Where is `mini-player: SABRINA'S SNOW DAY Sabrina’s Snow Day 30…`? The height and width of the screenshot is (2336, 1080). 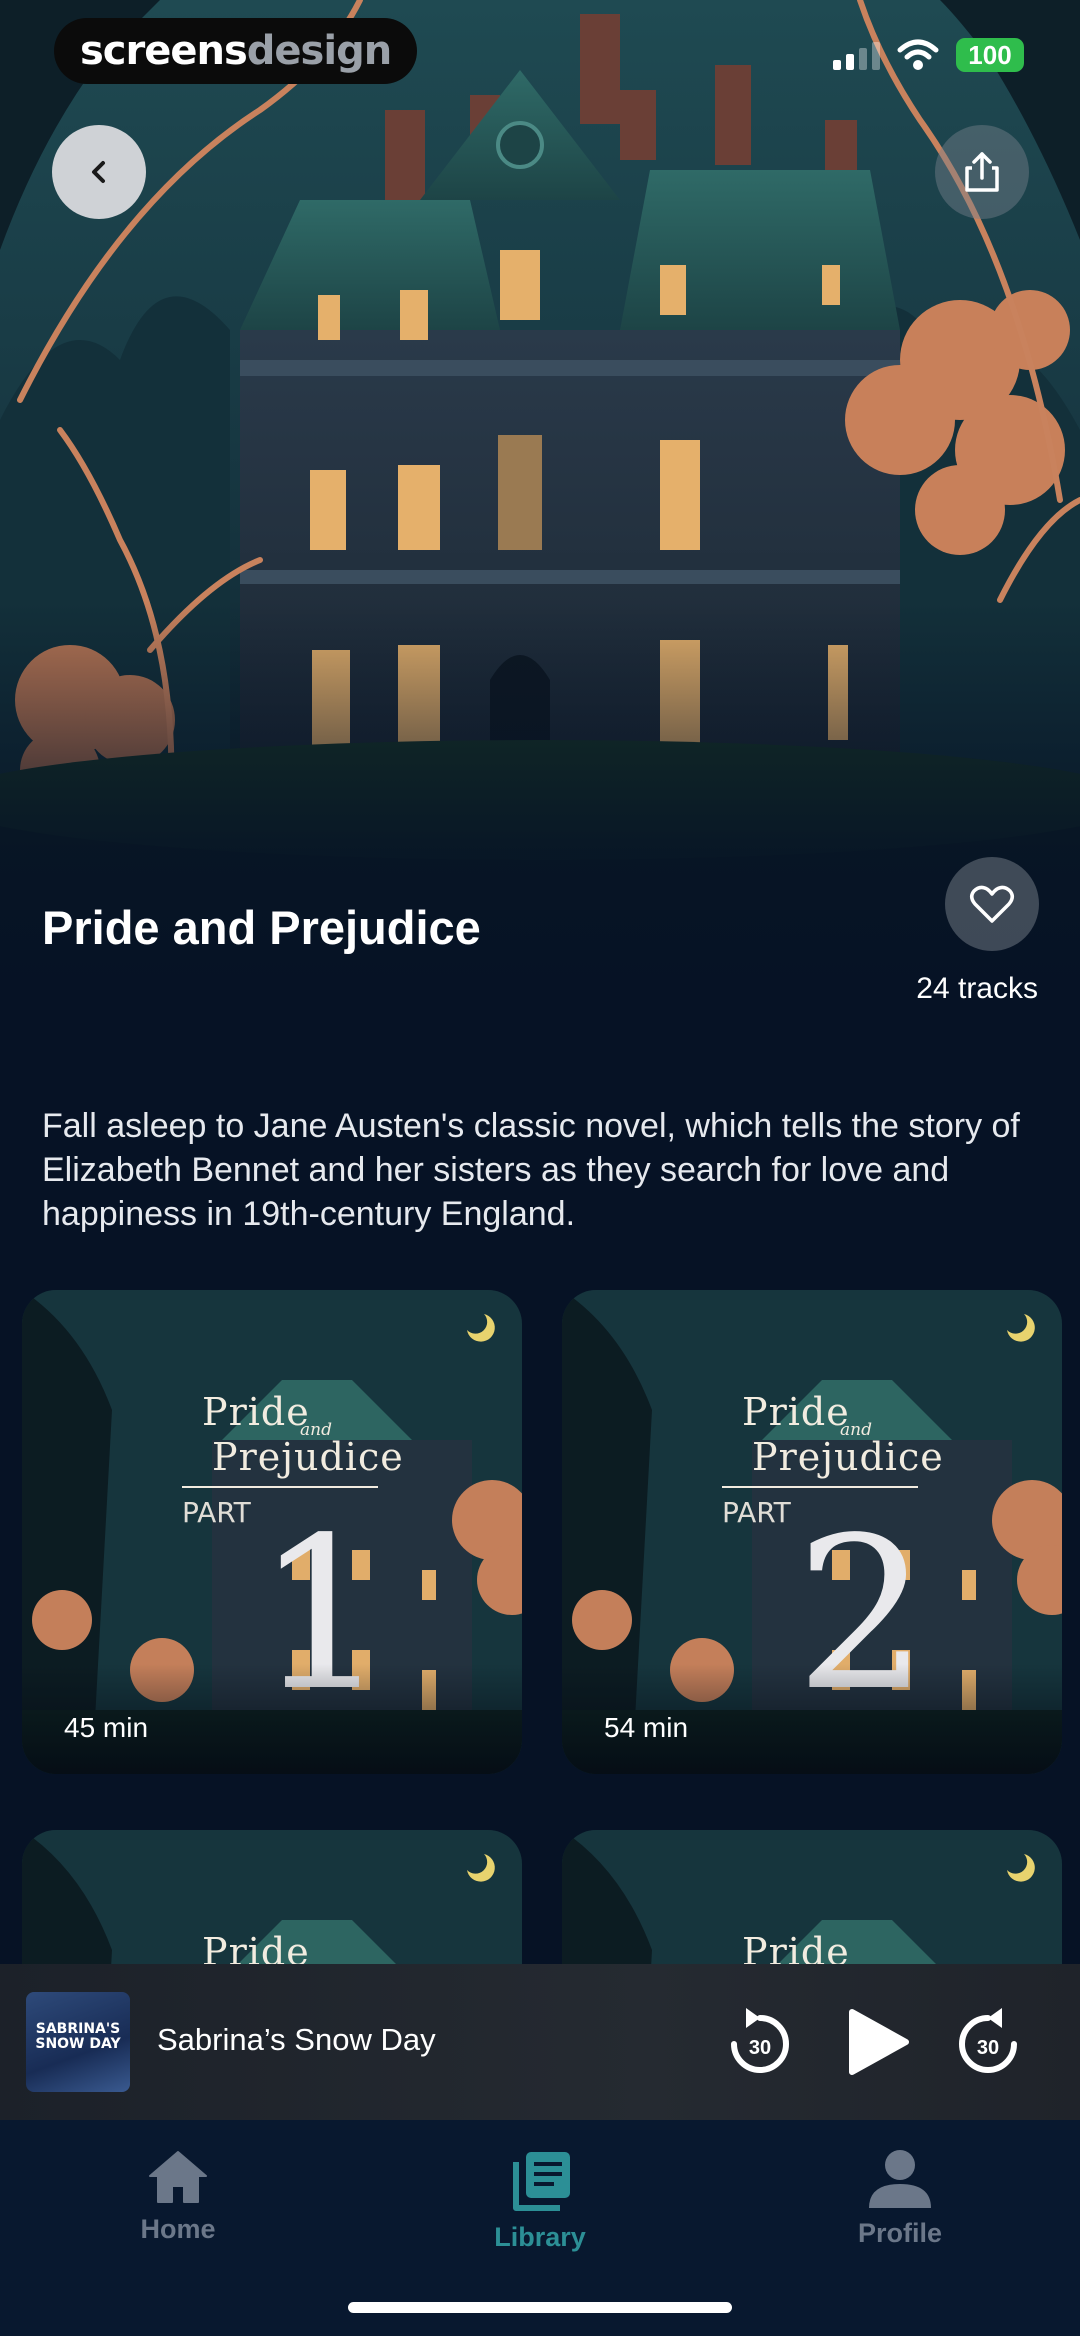 mini-player: SABRINA'S SNOW DAY Sabrina’s Snow Day 30… is located at coordinates (540, 2042).